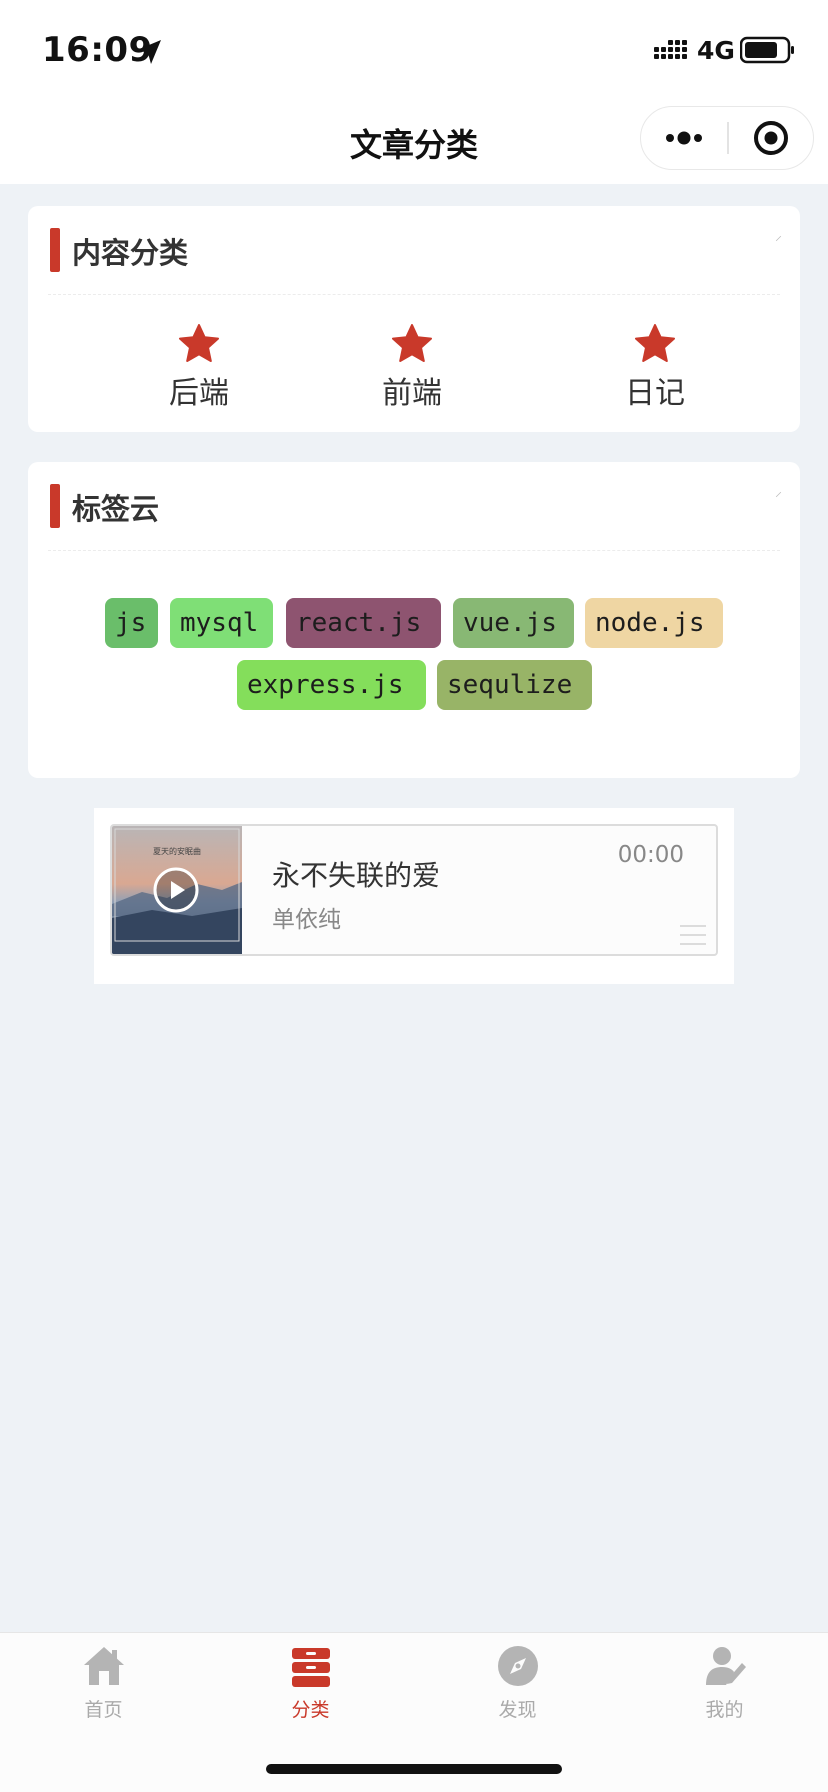  I want to click on song-title: 永不失联的爱, so click(356, 875).